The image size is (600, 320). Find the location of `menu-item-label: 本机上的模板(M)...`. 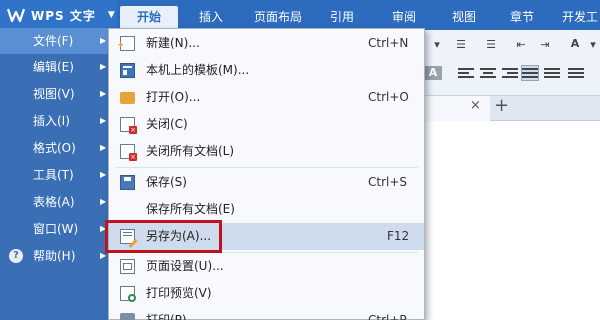

menu-item-label: 本机上的模板(M)... is located at coordinates (198, 70).